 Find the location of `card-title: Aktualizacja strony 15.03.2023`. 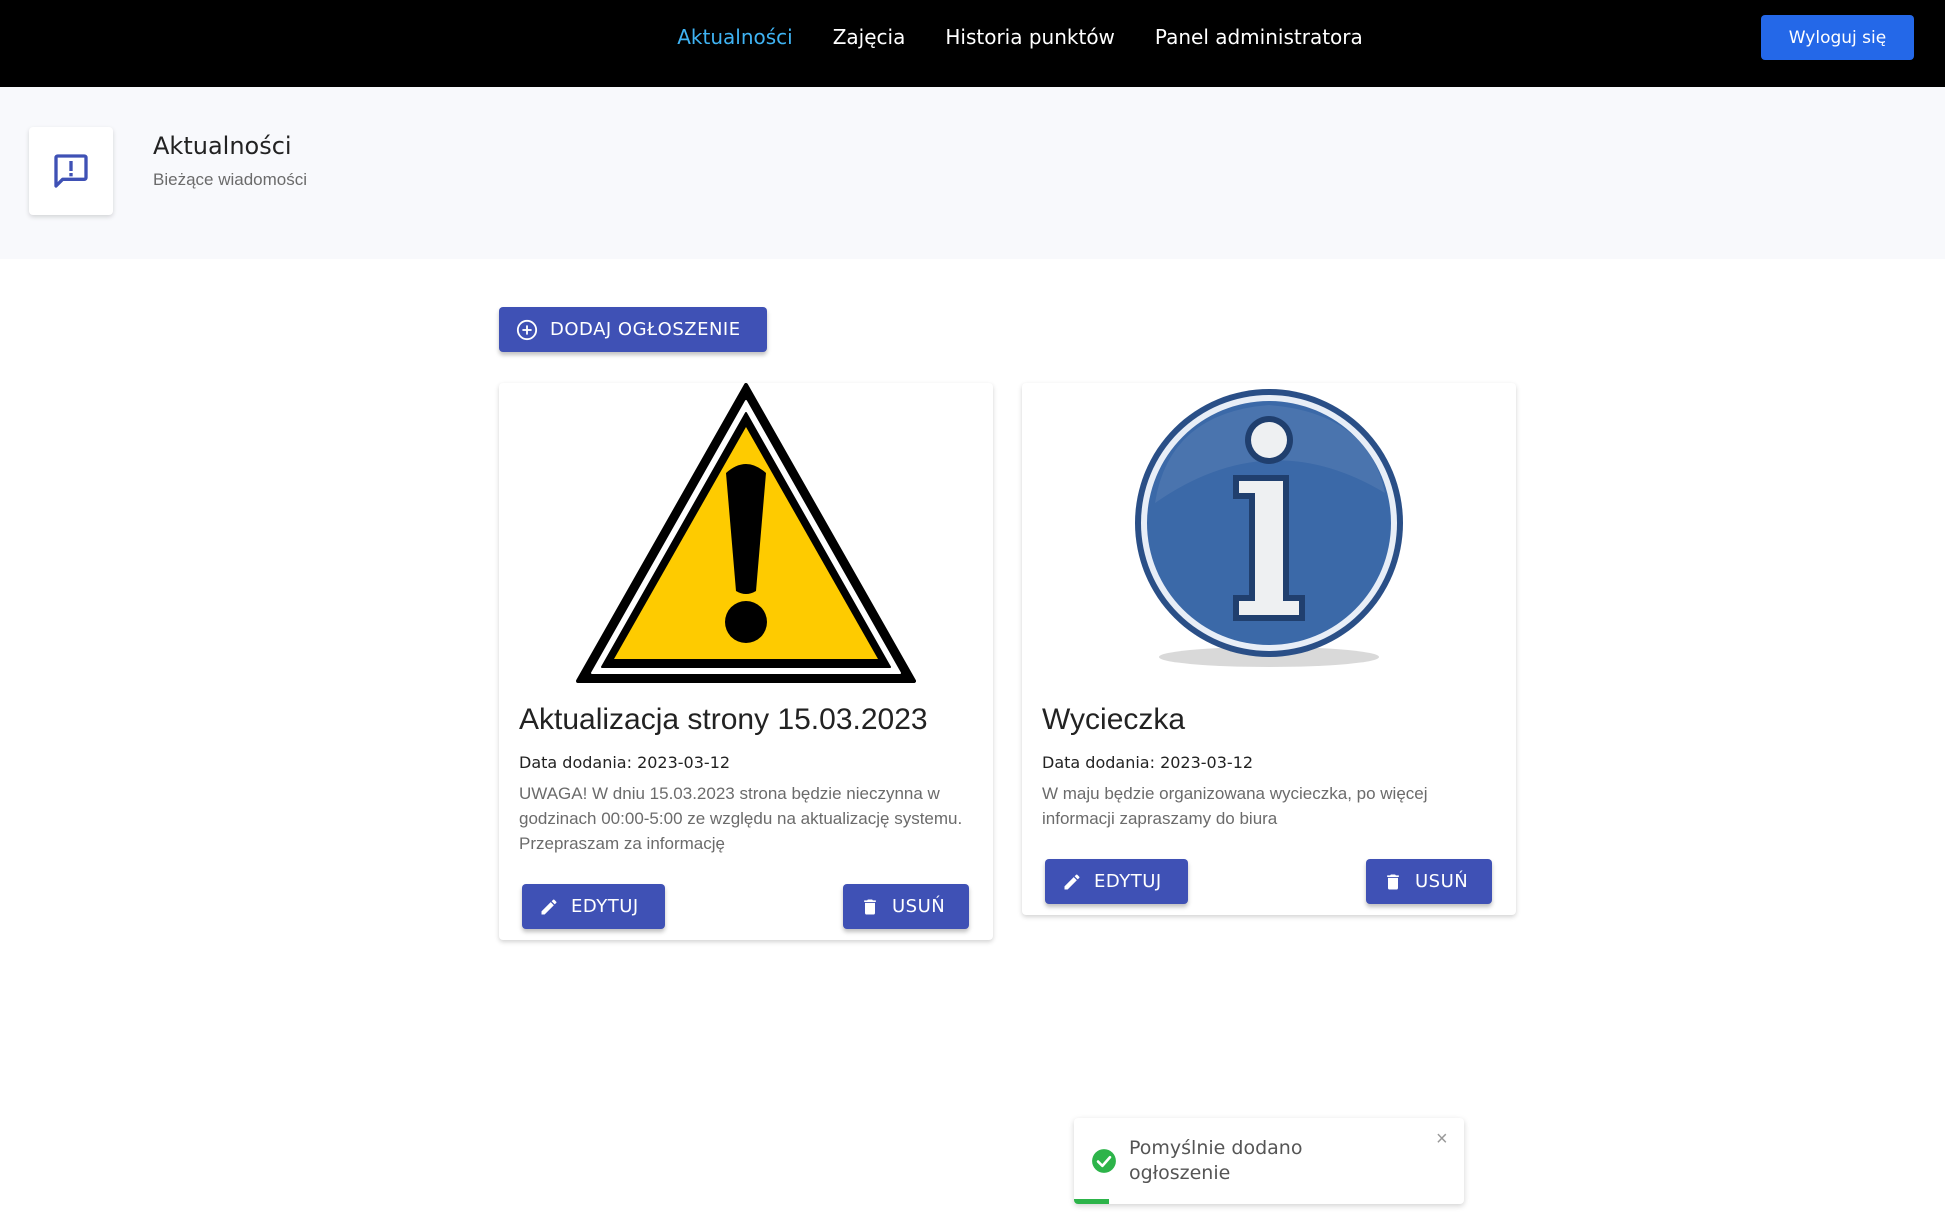

card-title: Aktualizacja strony 15.03.2023 is located at coordinates (723, 719).